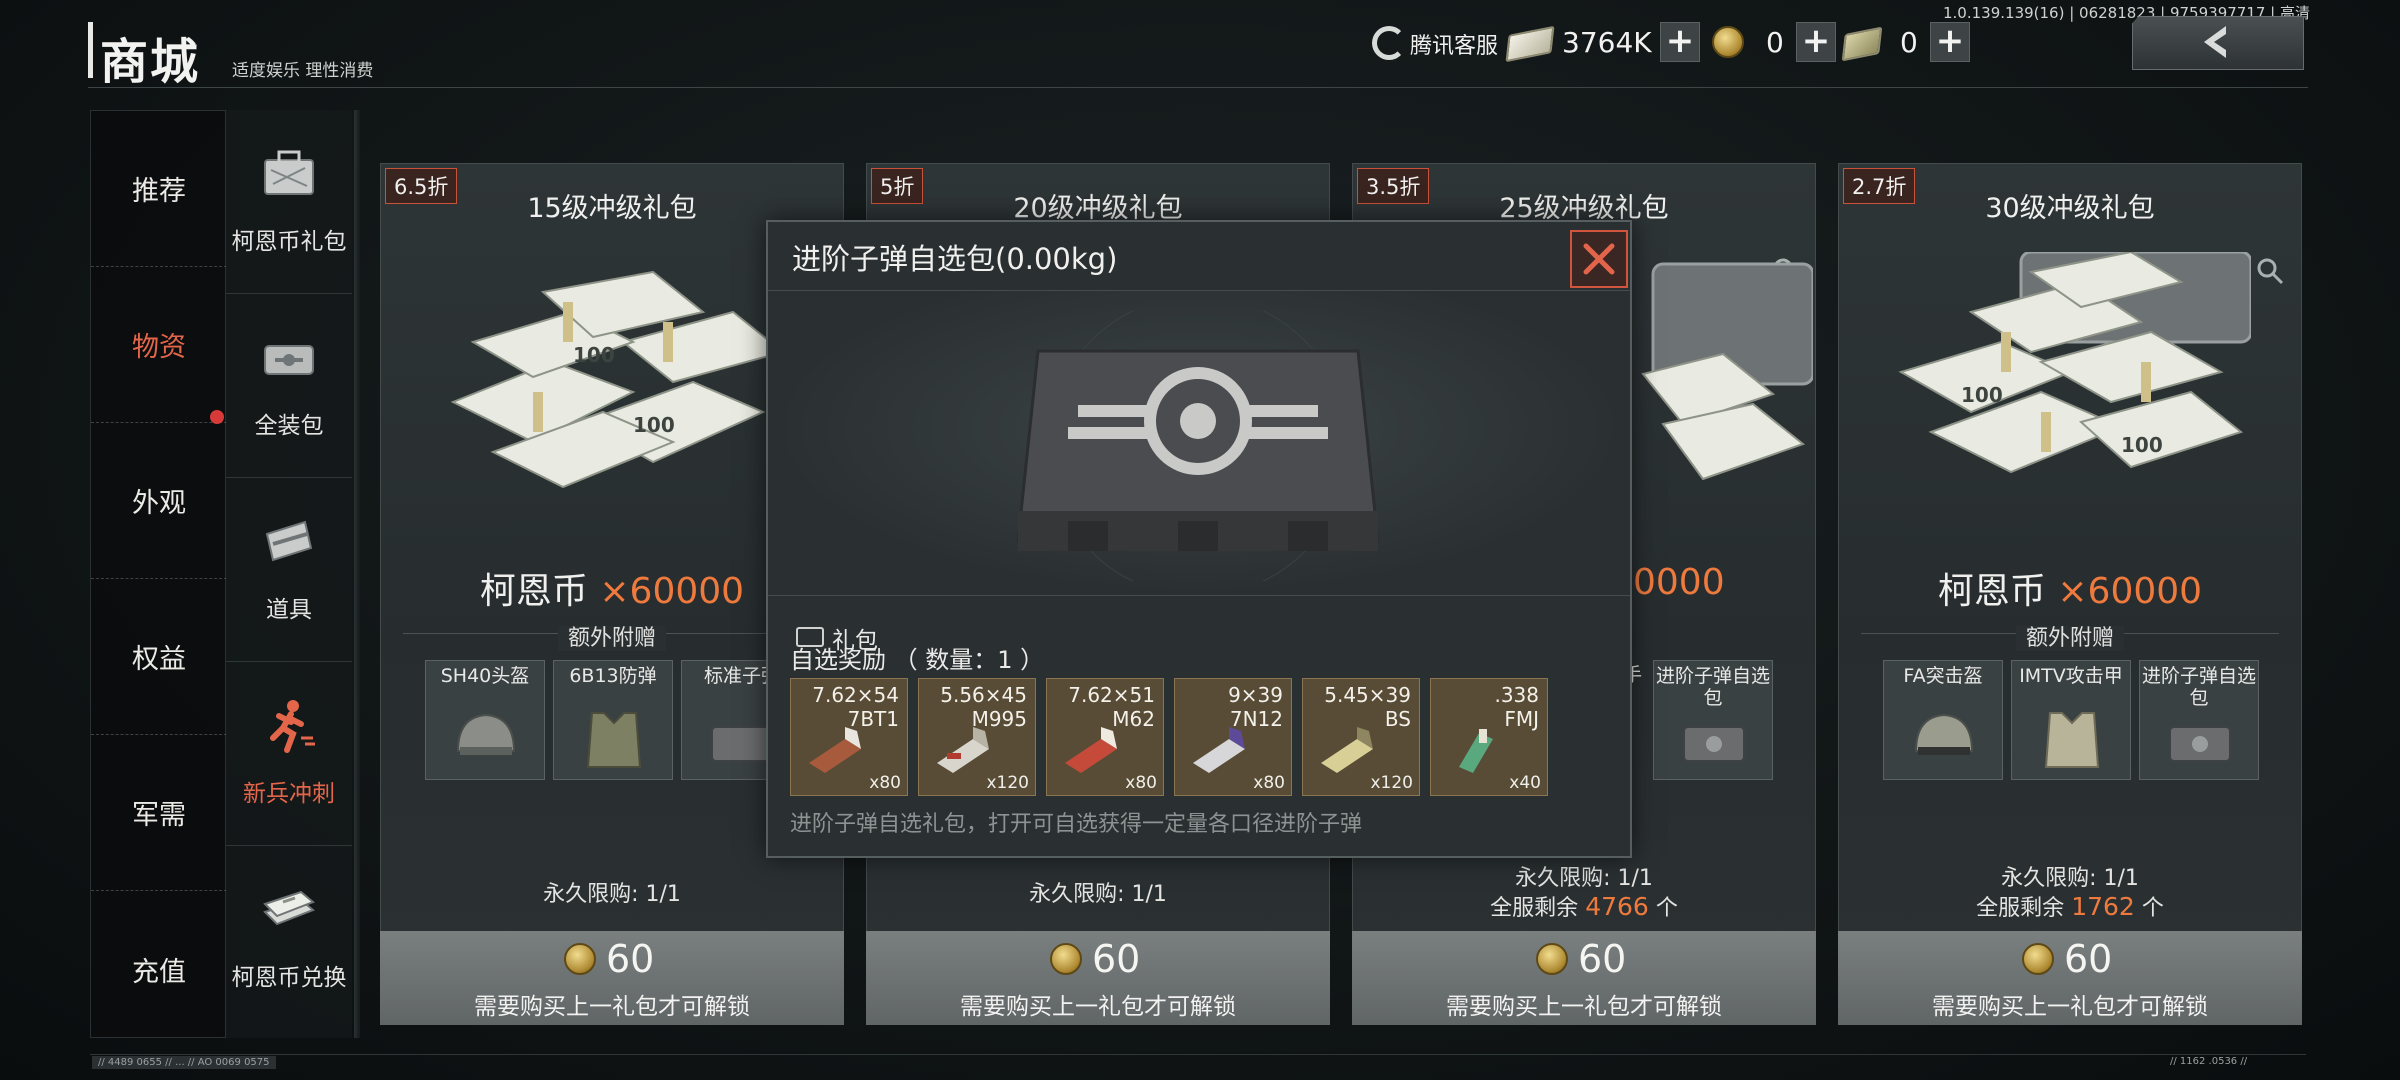  What do you see at coordinates (2215, 42) in the screenshot?
I see `back-arrow-icon` at bounding box center [2215, 42].